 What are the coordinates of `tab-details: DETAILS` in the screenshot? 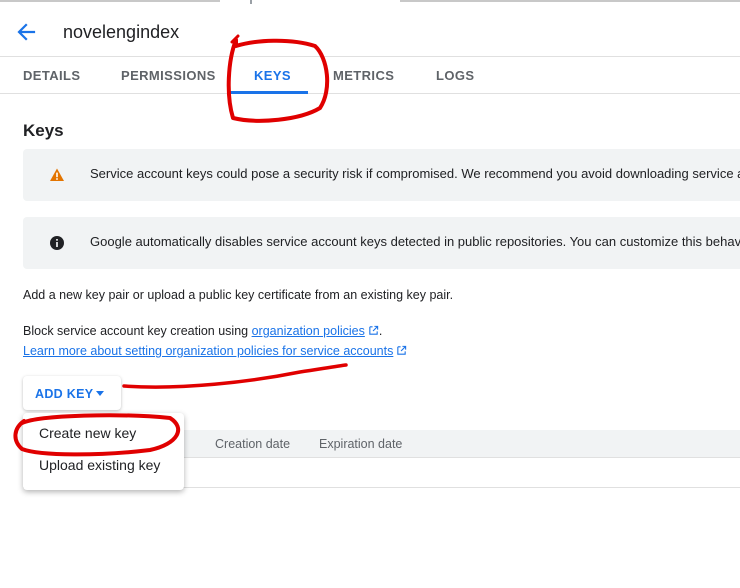 It's located at (51, 75).